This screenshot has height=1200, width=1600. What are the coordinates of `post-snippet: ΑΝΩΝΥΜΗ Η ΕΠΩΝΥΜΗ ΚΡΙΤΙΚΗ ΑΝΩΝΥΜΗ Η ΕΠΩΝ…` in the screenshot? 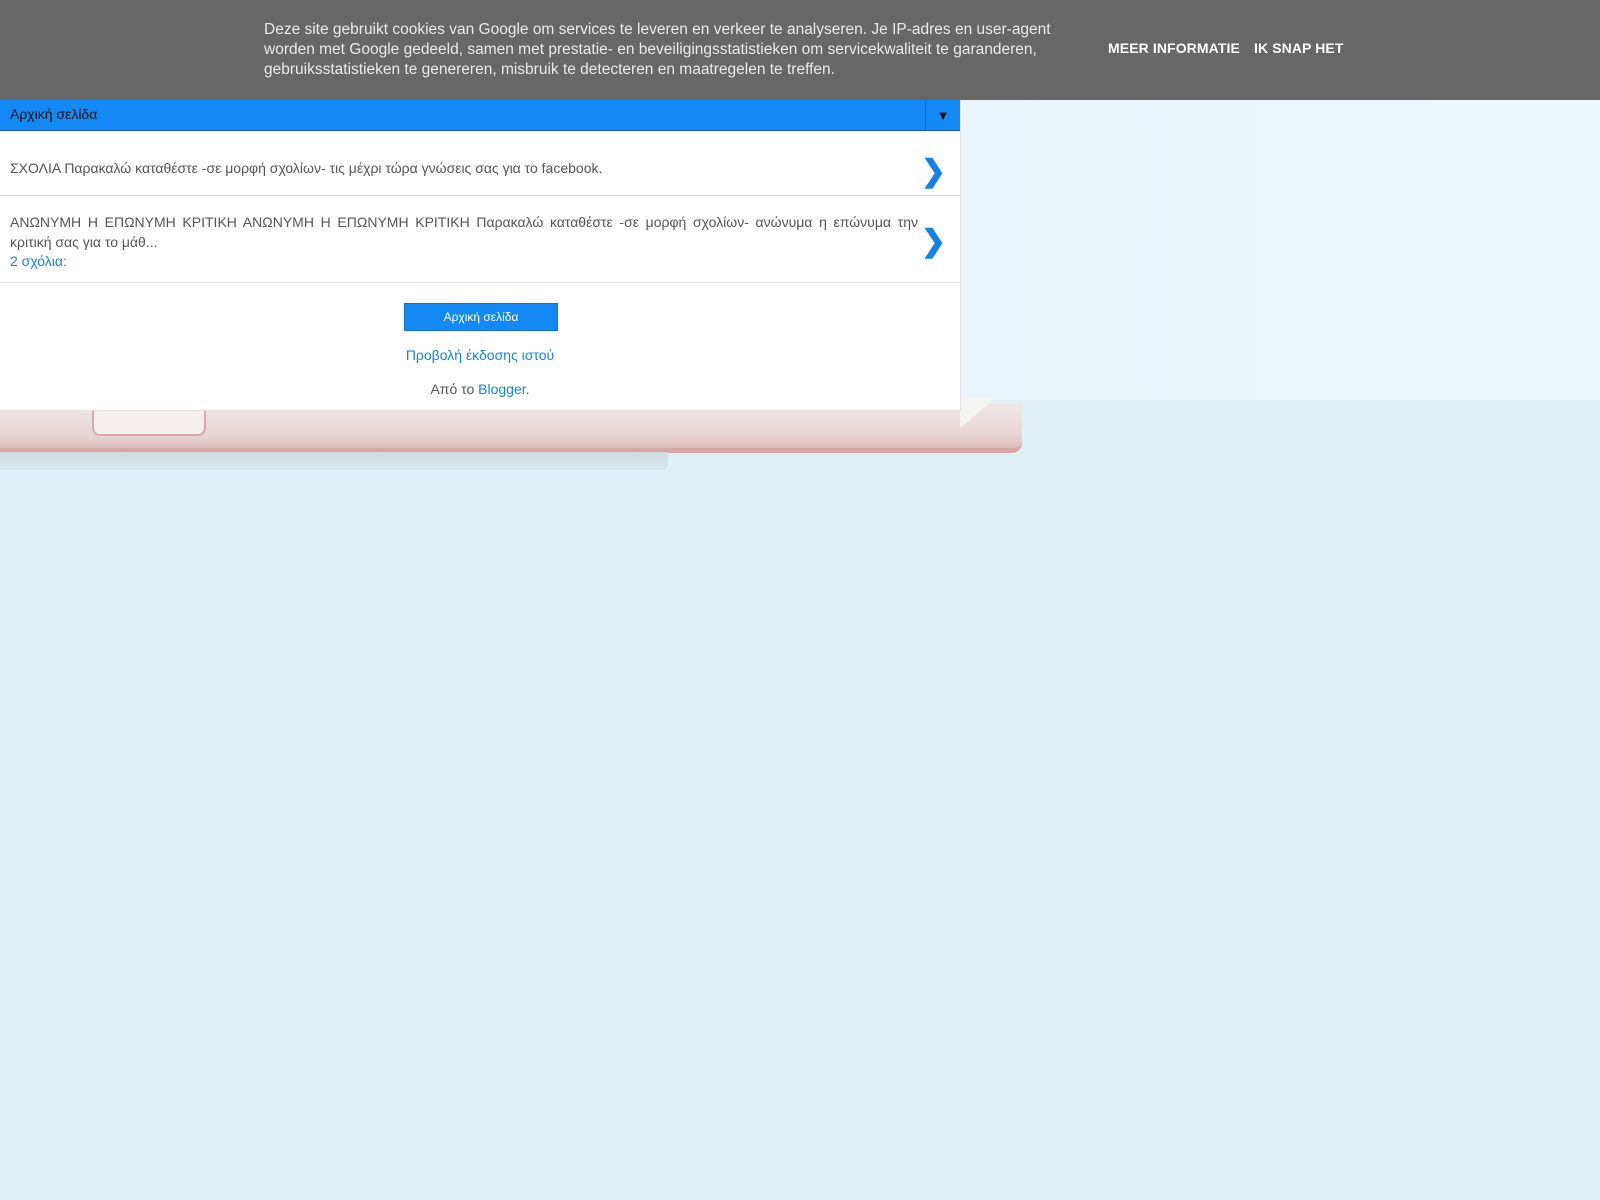 It's located at (464, 232).